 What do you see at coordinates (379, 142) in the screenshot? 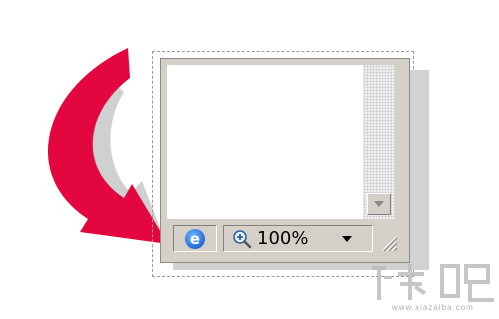
I see `vertical-scrollbar` at bounding box center [379, 142].